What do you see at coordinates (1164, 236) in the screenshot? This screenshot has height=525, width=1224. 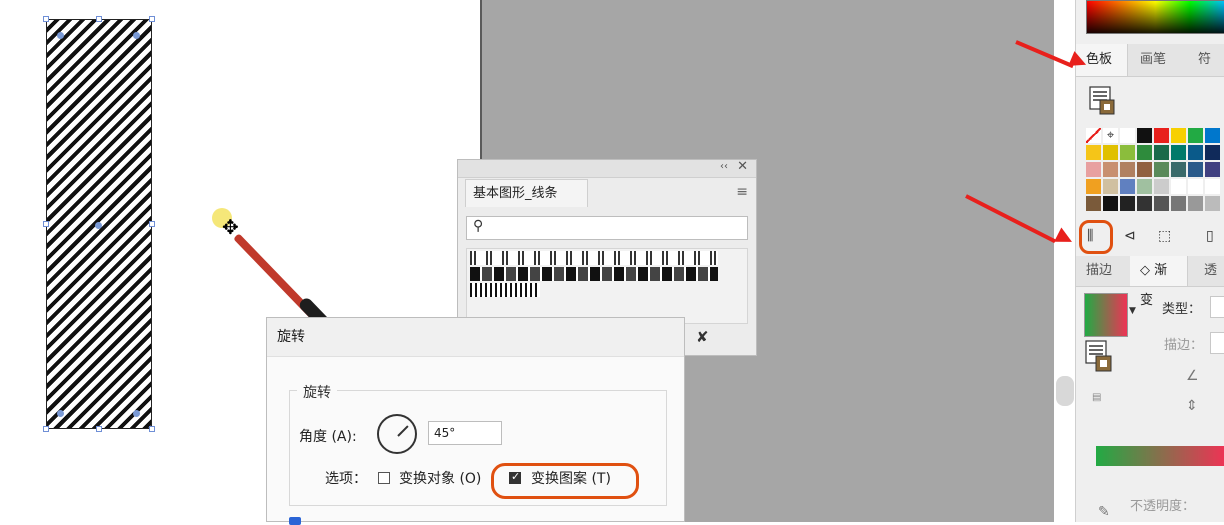 I see `swatch-options-icon: ⬚` at bounding box center [1164, 236].